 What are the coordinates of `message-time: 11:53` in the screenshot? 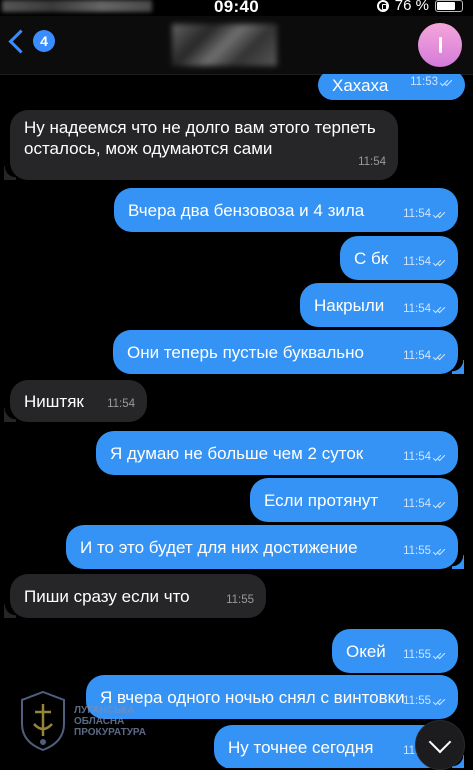 It's located at (424, 82).